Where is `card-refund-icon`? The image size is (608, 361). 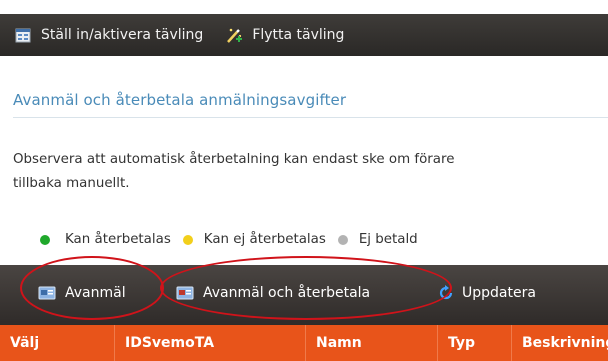 card-refund-icon is located at coordinates (185, 293).